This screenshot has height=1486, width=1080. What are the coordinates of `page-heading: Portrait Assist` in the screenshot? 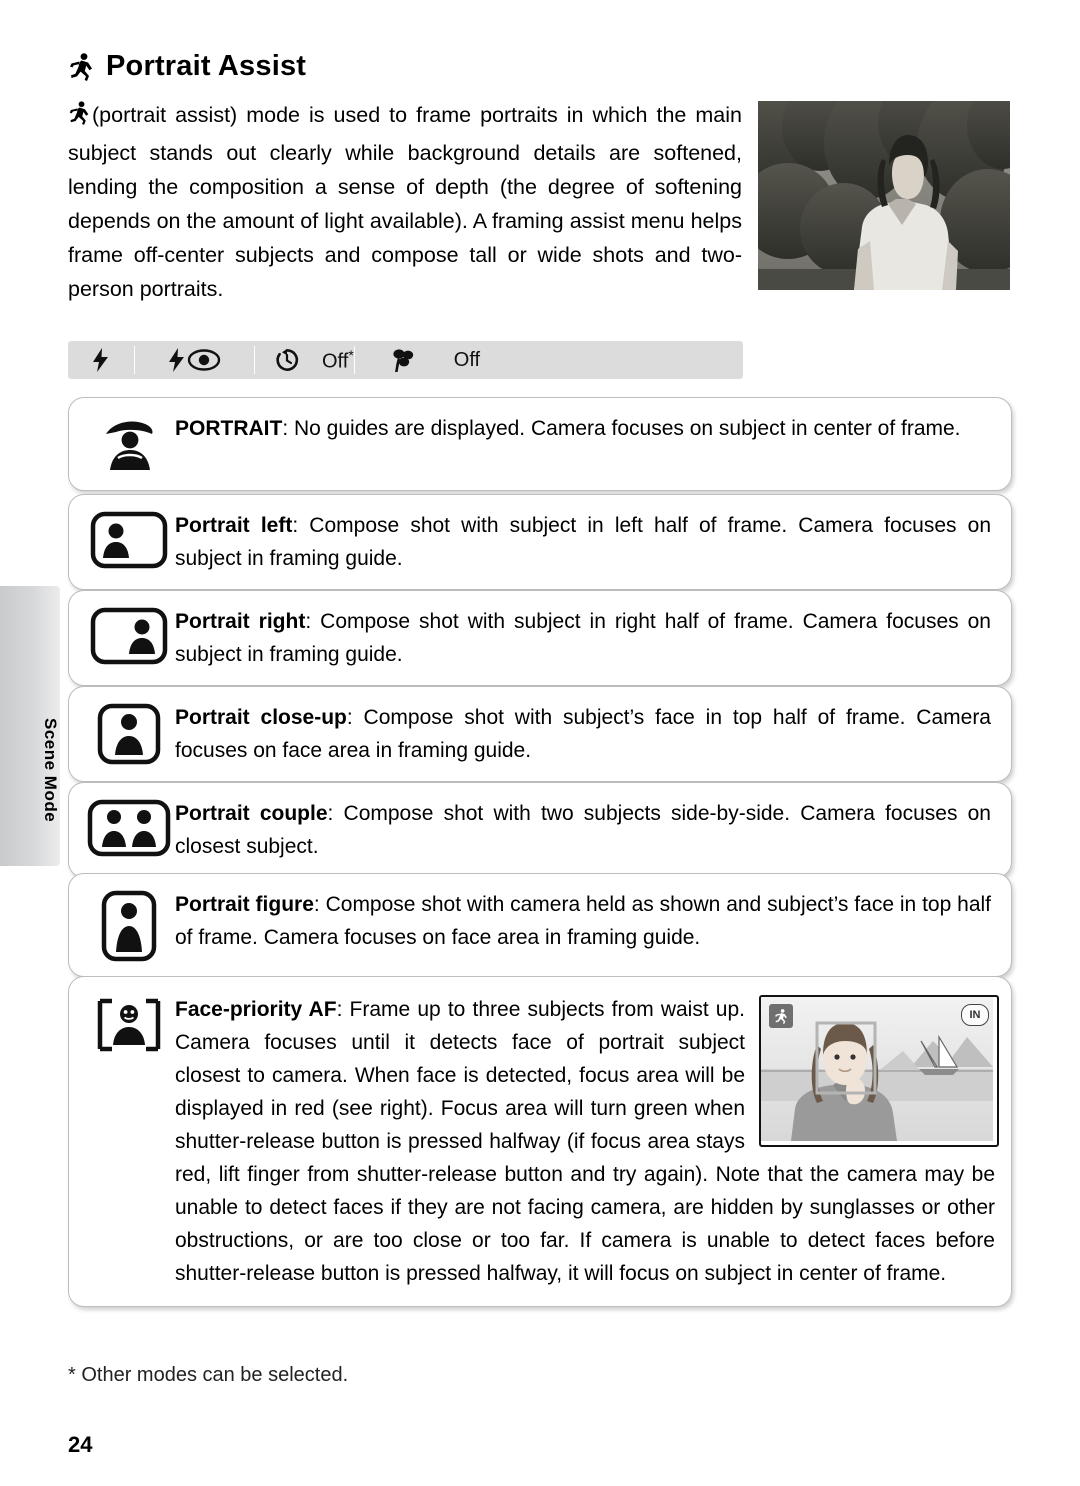 It's located at (187, 66).